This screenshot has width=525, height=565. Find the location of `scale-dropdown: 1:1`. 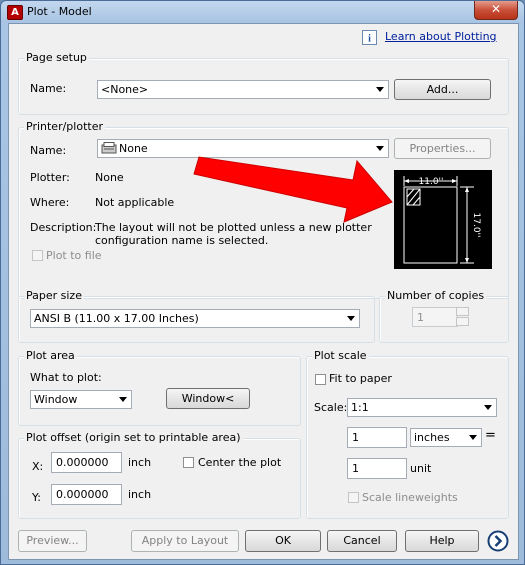

scale-dropdown: 1:1 is located at coordinates (422, 407).